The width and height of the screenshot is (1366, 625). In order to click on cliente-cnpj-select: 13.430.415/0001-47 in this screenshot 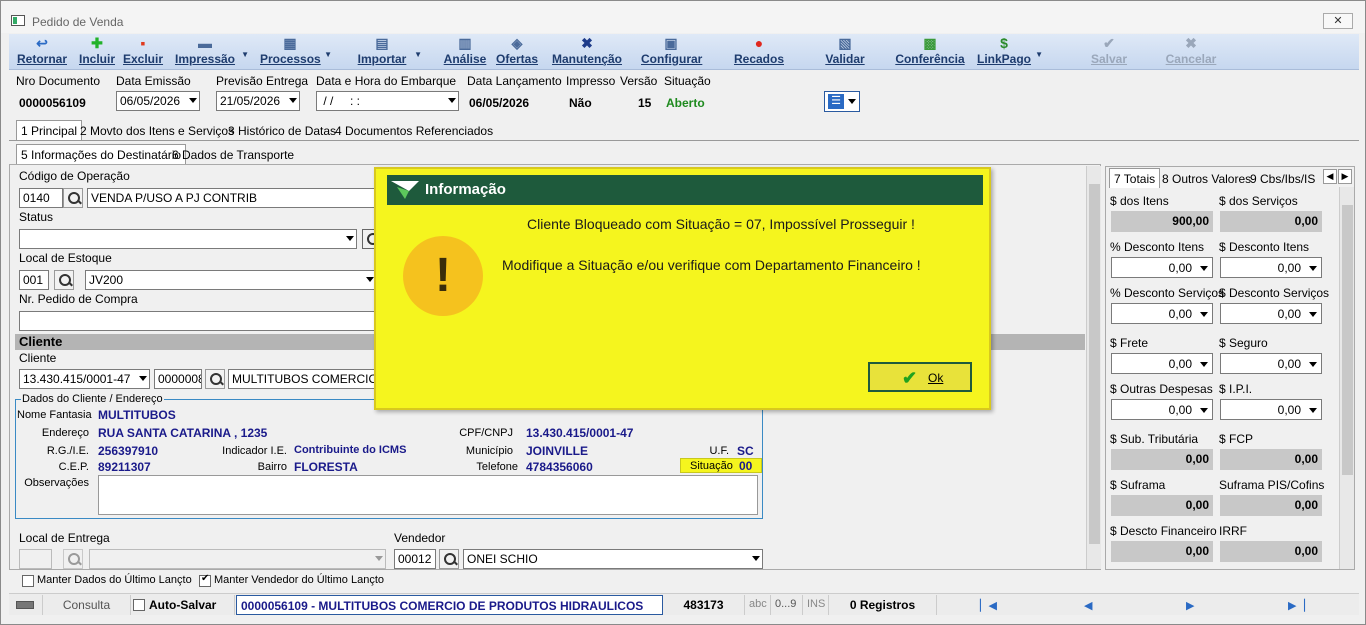, I will do `click(84, 379)`.